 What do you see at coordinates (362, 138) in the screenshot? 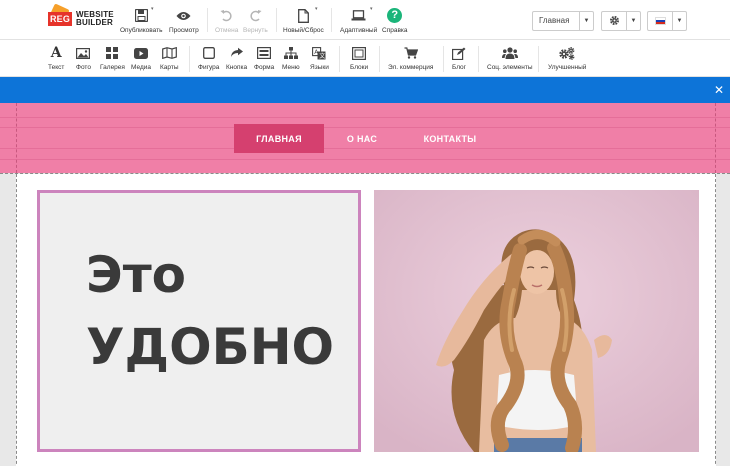
I see `nav-item-about: О НАС` at bounding box center [362, 138].